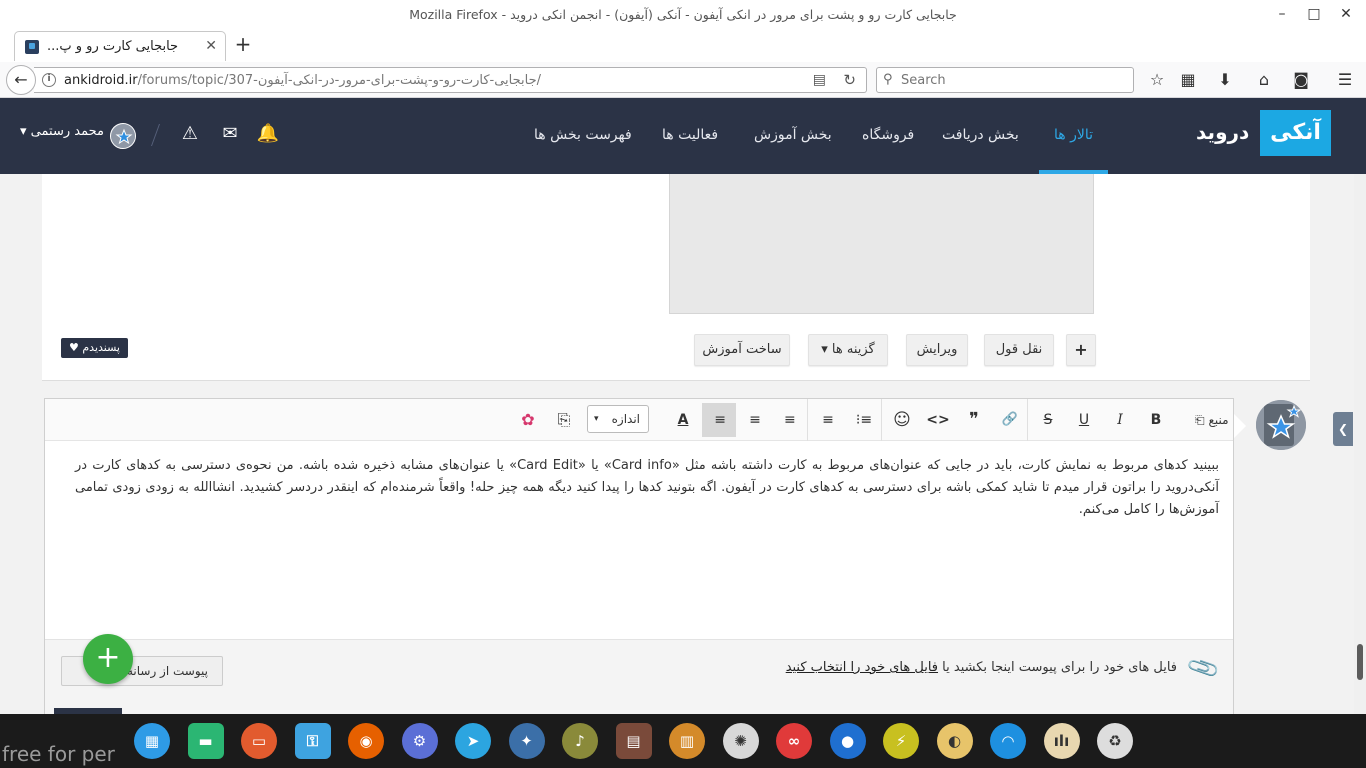  I want to click on nav-store: فروشگاه, so click(888, 135).